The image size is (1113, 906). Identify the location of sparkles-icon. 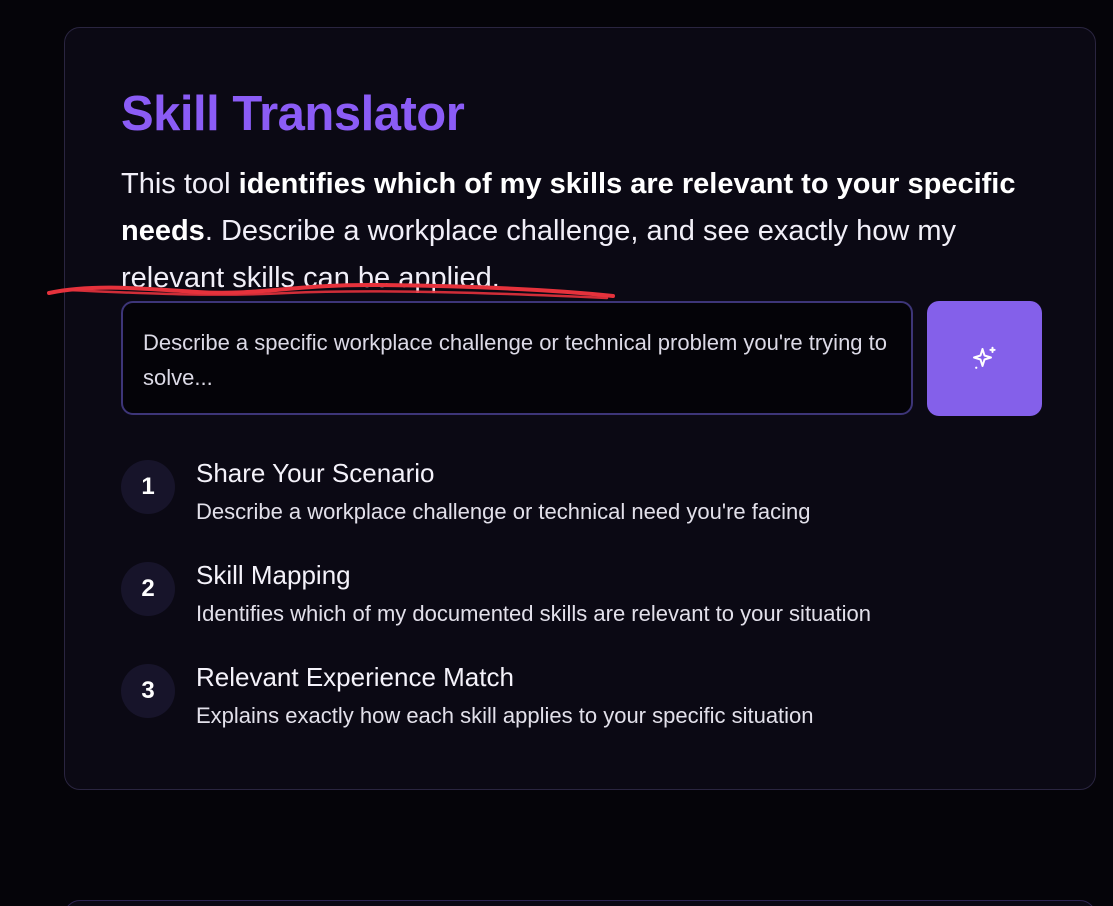
(984, 357).